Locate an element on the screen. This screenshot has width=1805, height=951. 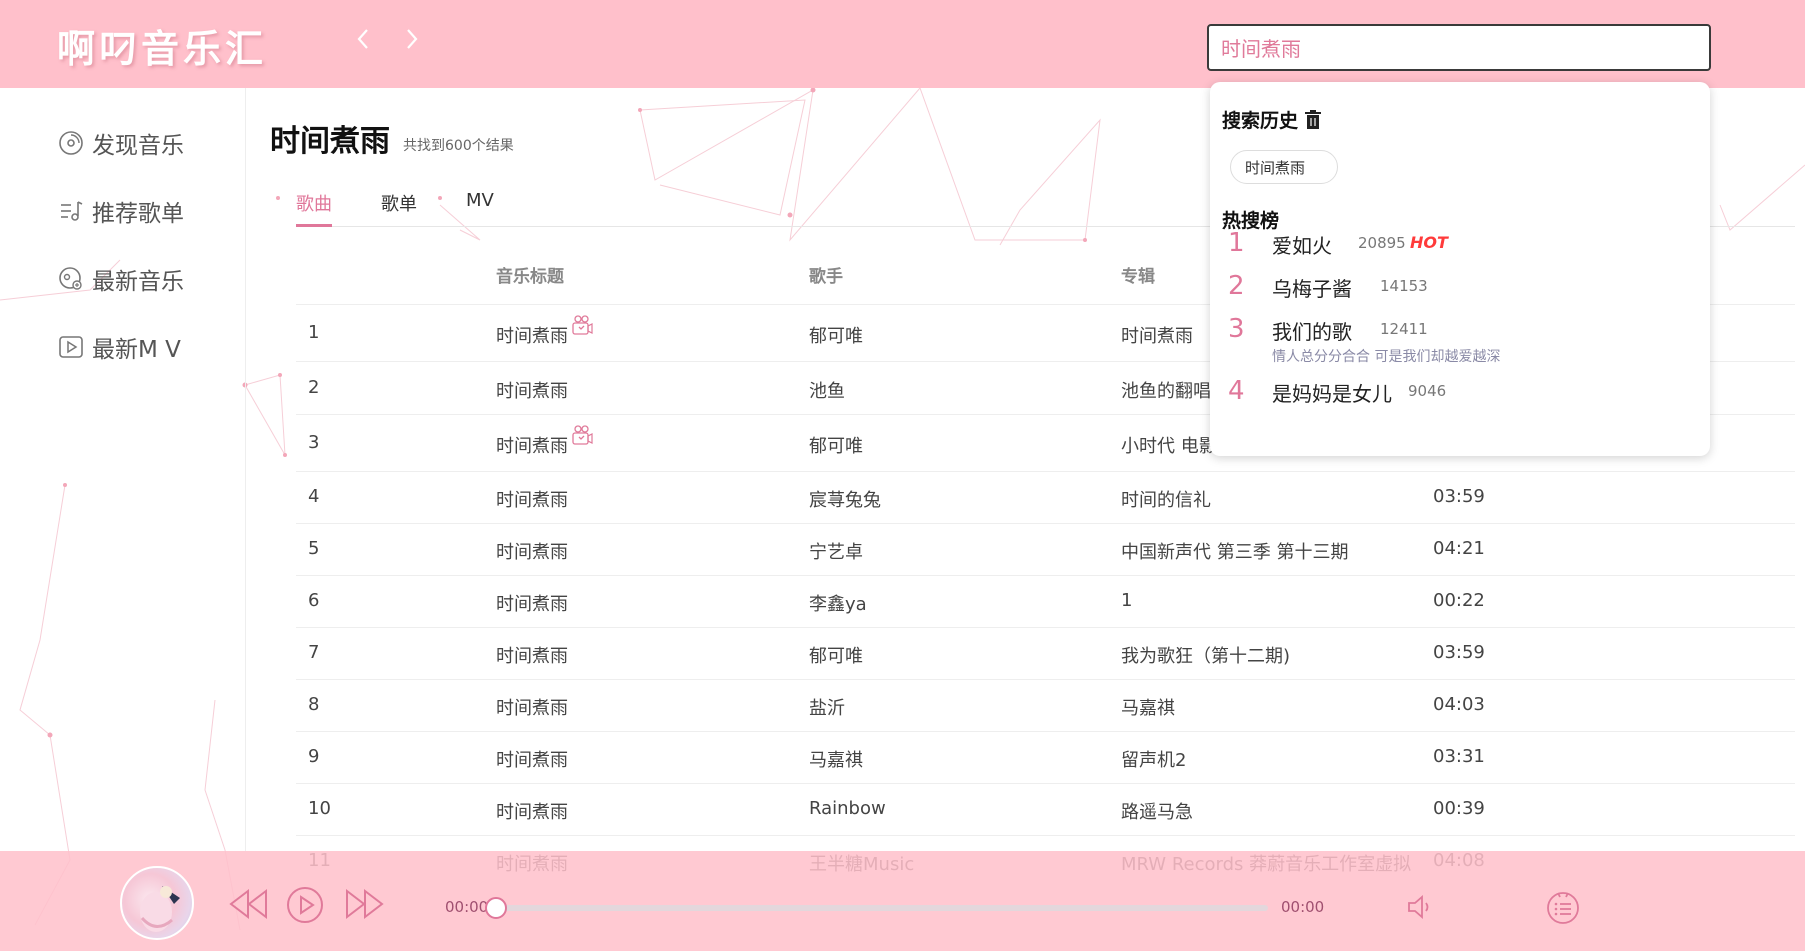
hot-rank: 3 is located at coordinates (1236, 329).